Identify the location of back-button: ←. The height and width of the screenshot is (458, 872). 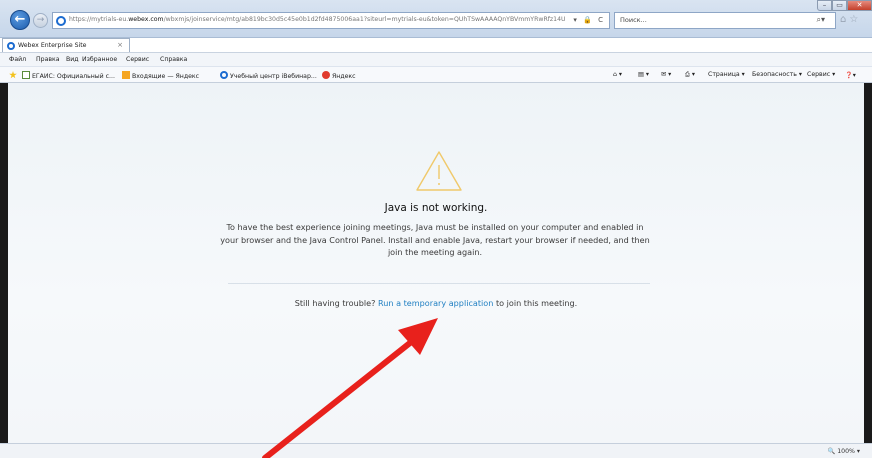
(20, 20).